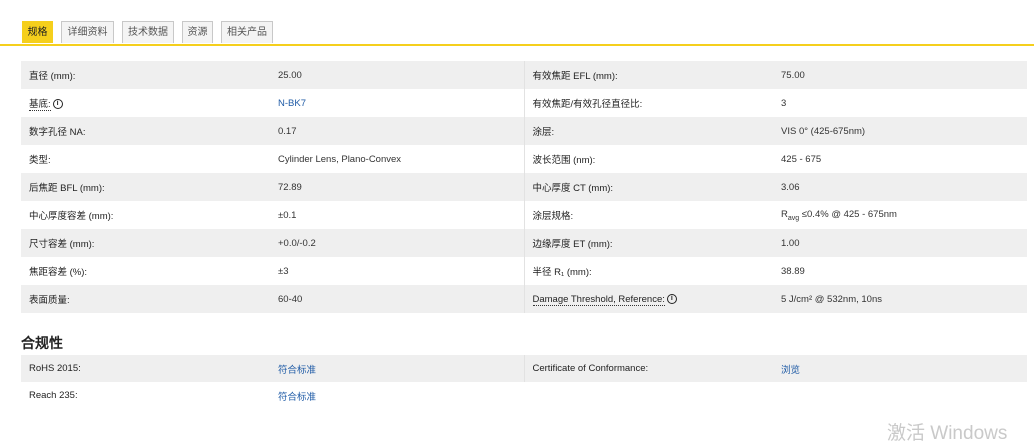 This screenshot has height=445, width=1034. I want to click on table-row: 后焦距 BFL (mm): 72.89 中心厚度 CT (mm): 3.06, so click(524, 187).